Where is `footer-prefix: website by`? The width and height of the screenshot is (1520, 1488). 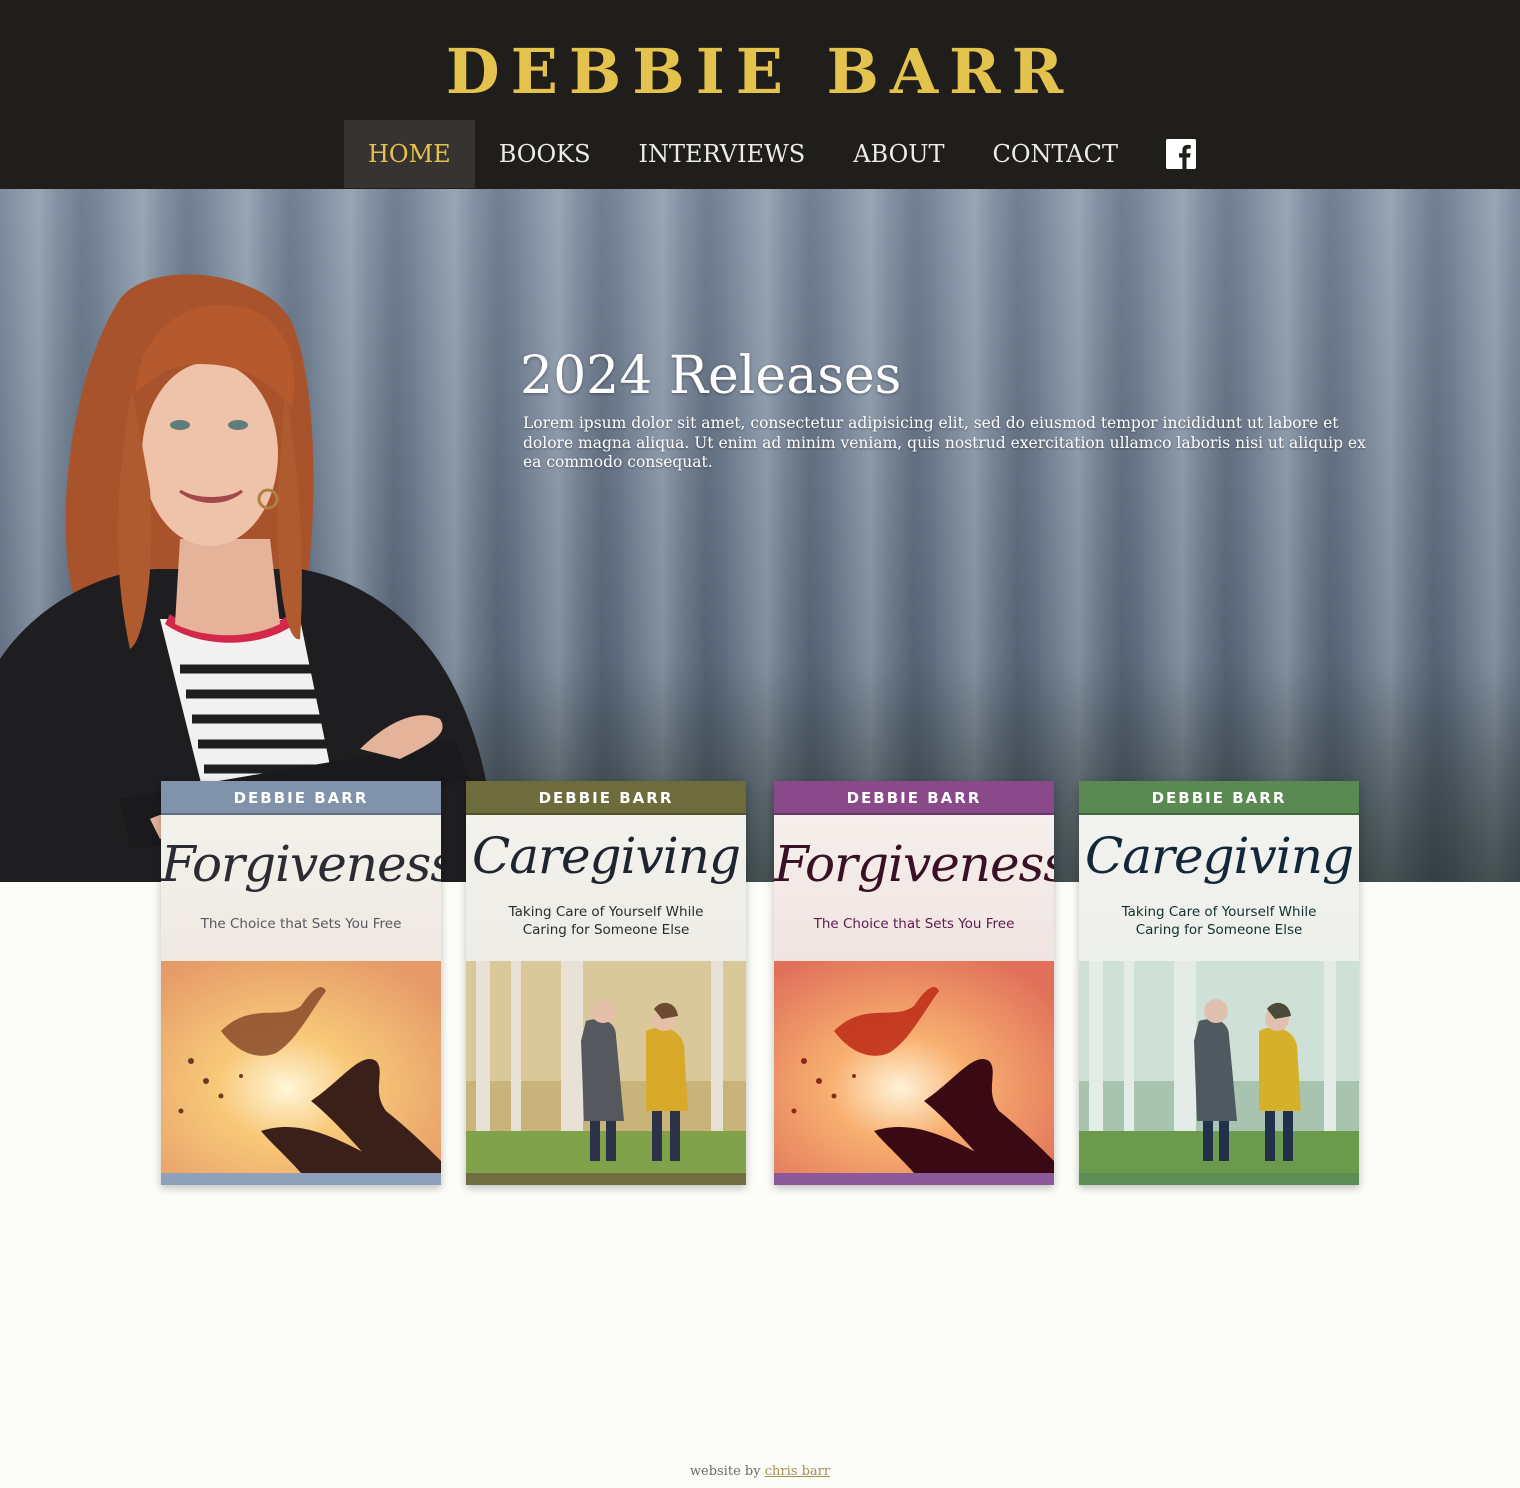 footer-prefix: website by is located at coordinates (727, 1471).